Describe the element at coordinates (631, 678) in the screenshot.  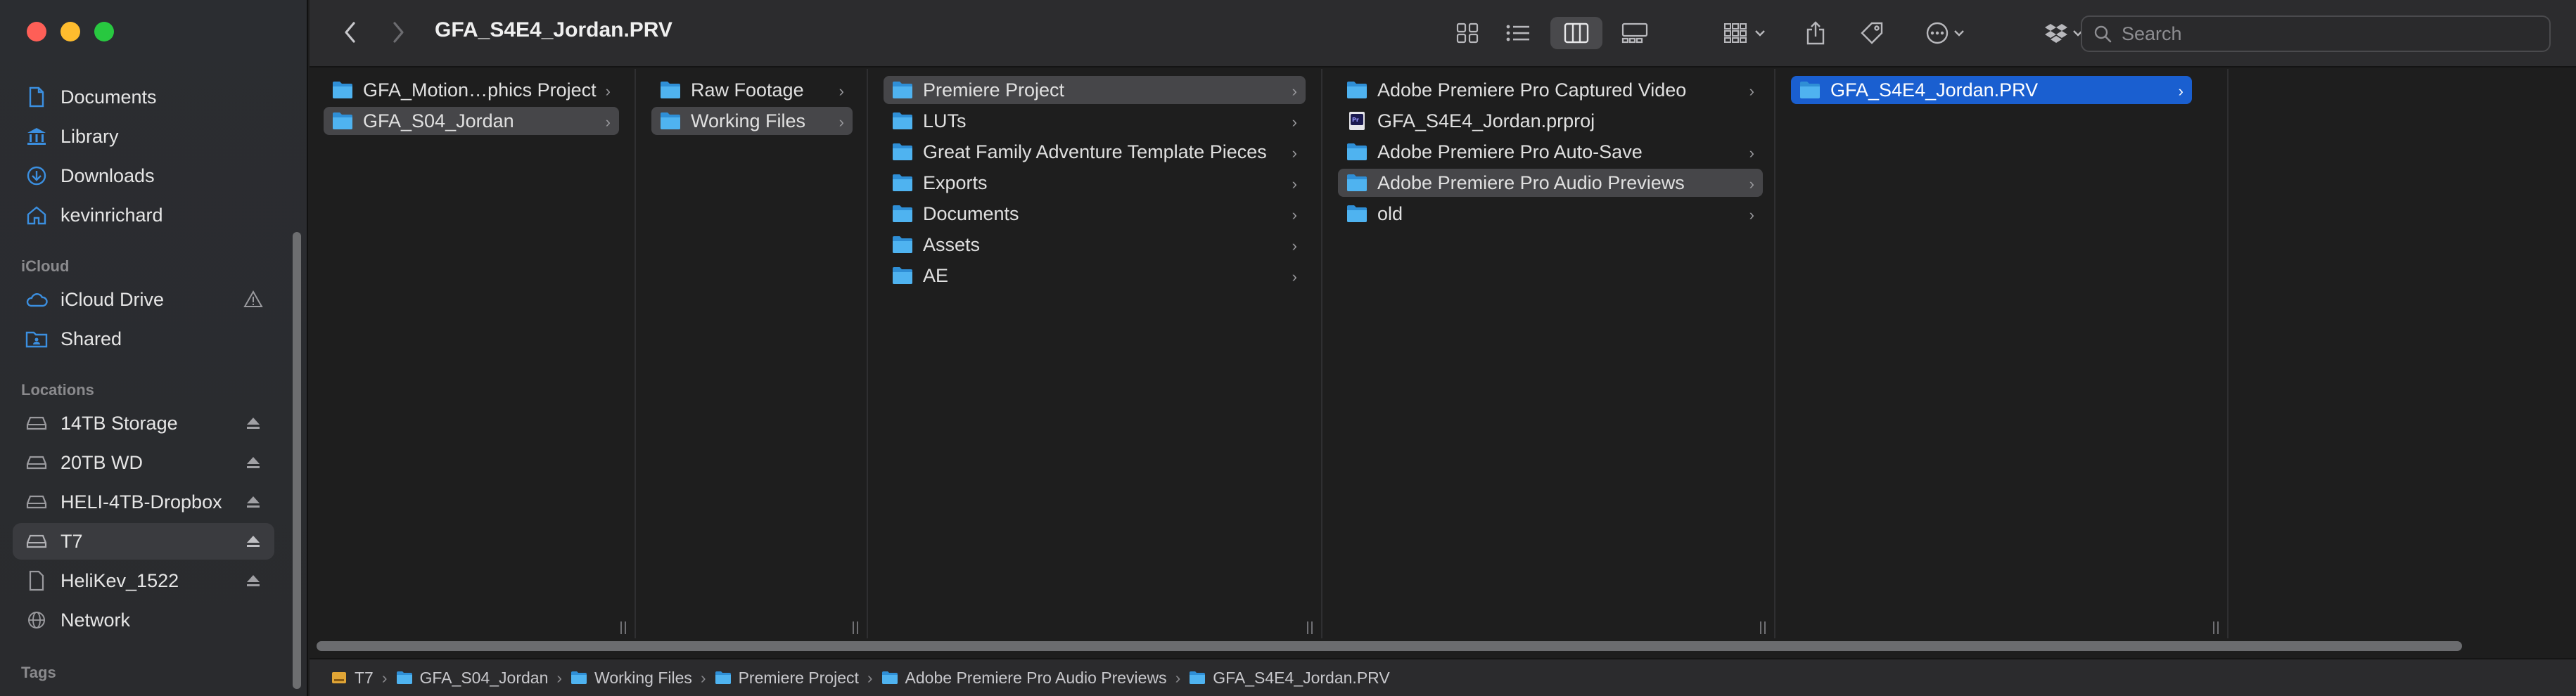
I see `path-segment: Working Files` at that location.